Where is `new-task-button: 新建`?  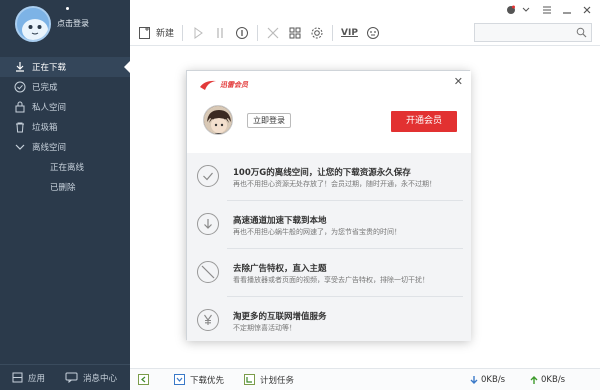 new-task-button: 新建 is located at coordinates (156, 33).